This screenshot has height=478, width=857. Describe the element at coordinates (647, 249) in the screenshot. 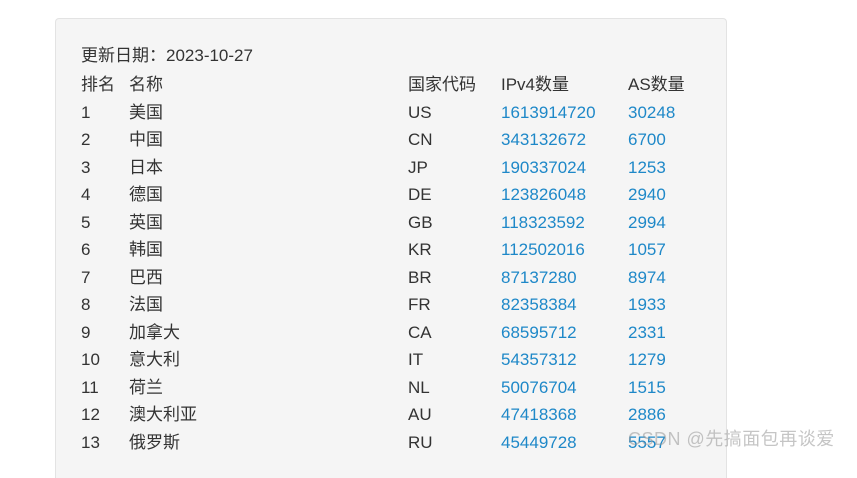

I see `as-count-link: 1057` at that location.